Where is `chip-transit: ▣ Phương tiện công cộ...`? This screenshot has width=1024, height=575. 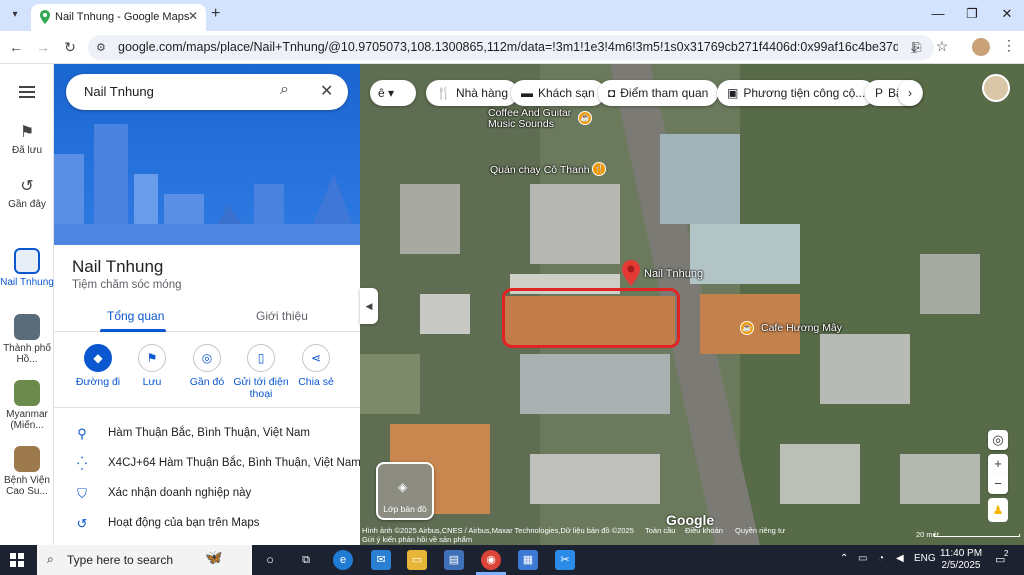
chip-transit: ▣ Phương tiện công cộ... is located at coordinates (796, 93).